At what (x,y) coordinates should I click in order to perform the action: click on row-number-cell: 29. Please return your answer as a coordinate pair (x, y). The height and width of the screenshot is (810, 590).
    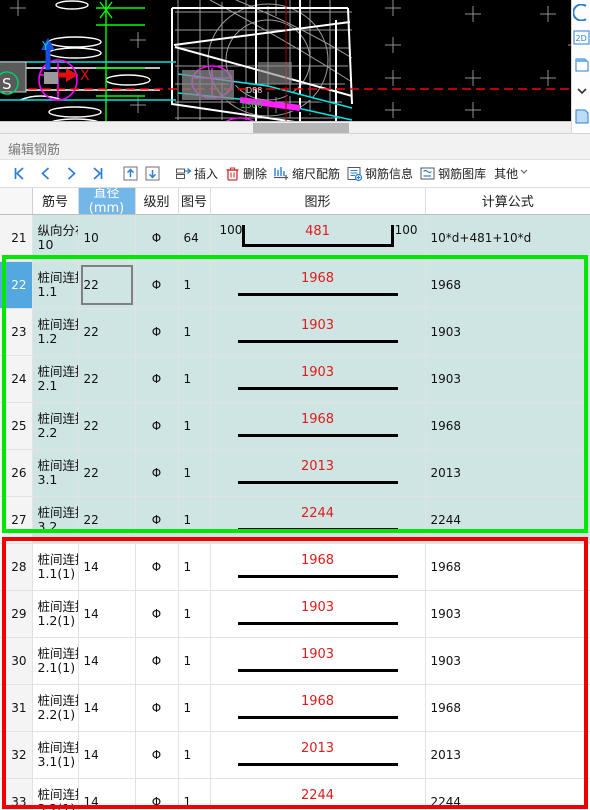
    Looking at the image, I should click on (16, 614).